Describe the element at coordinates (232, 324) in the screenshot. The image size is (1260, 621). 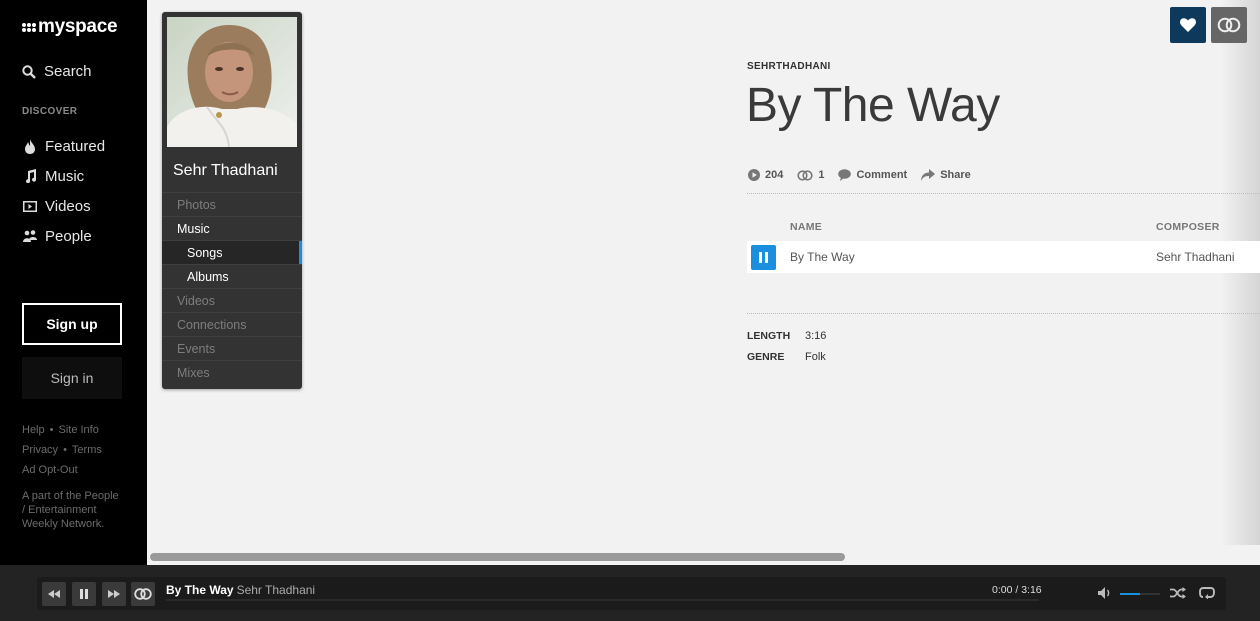
I see `profile-menu-connections: Connections` at that location.